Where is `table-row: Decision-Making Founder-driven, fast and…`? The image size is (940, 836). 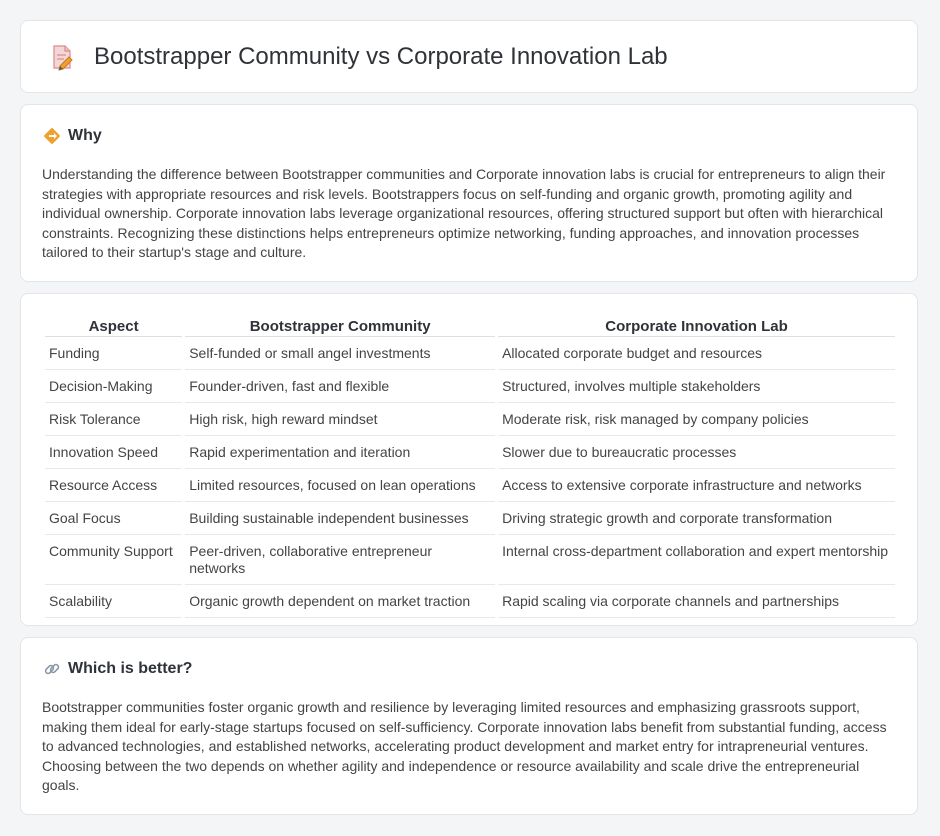
table-row: Decision-Making Founder-driven, fast and… is located at coordinates (470, 386).